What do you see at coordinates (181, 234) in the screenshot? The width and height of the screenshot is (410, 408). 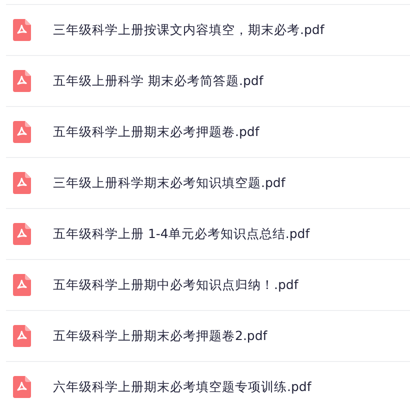 I see `file-name: 五年级科学上册 1-4单元必考知识点总结.pdf` at bounding box center [181, 234].